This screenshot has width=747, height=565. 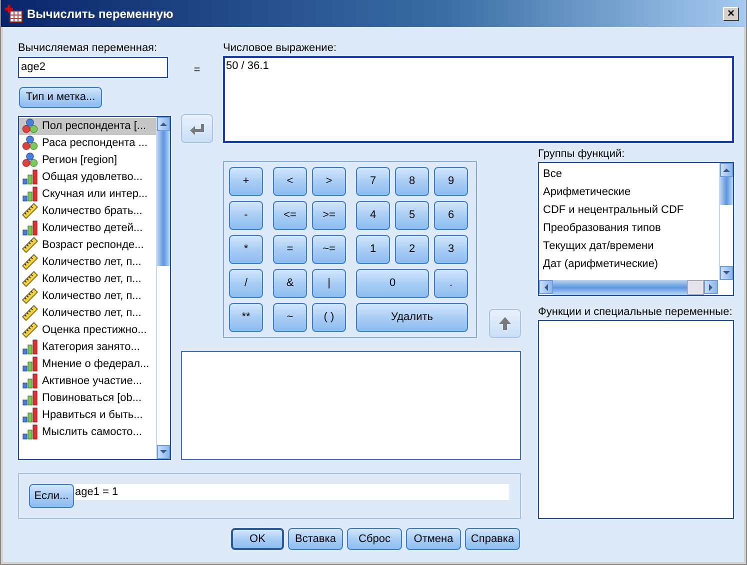 I want to click on keypad-button: *, so click(x=246, y=249).